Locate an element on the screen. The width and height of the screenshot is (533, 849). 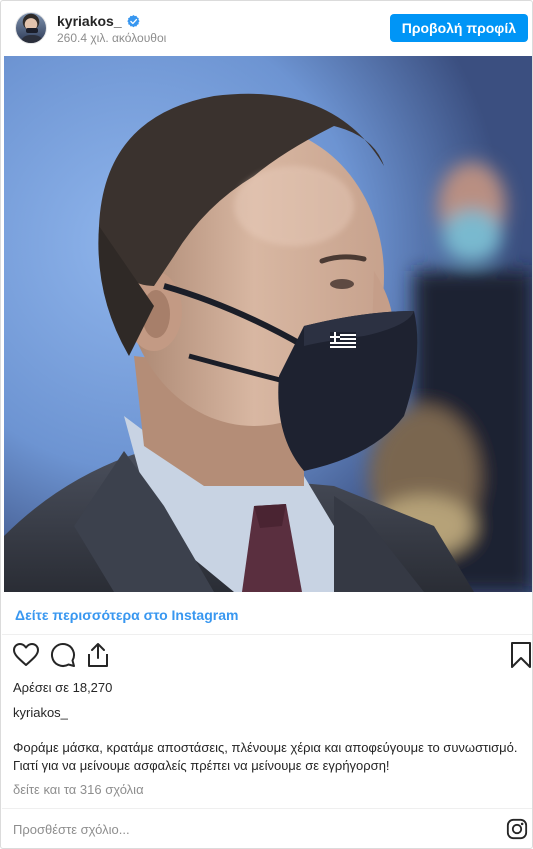
verified-badge-icon is located at coordinates (133, 20).